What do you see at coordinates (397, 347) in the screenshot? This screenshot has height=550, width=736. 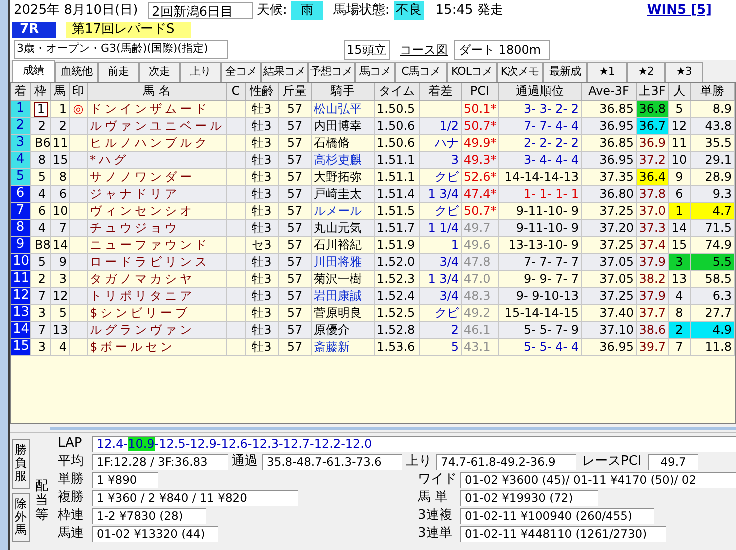 I see `table-cell: 1.53.6` at bounding box center [397, 347].